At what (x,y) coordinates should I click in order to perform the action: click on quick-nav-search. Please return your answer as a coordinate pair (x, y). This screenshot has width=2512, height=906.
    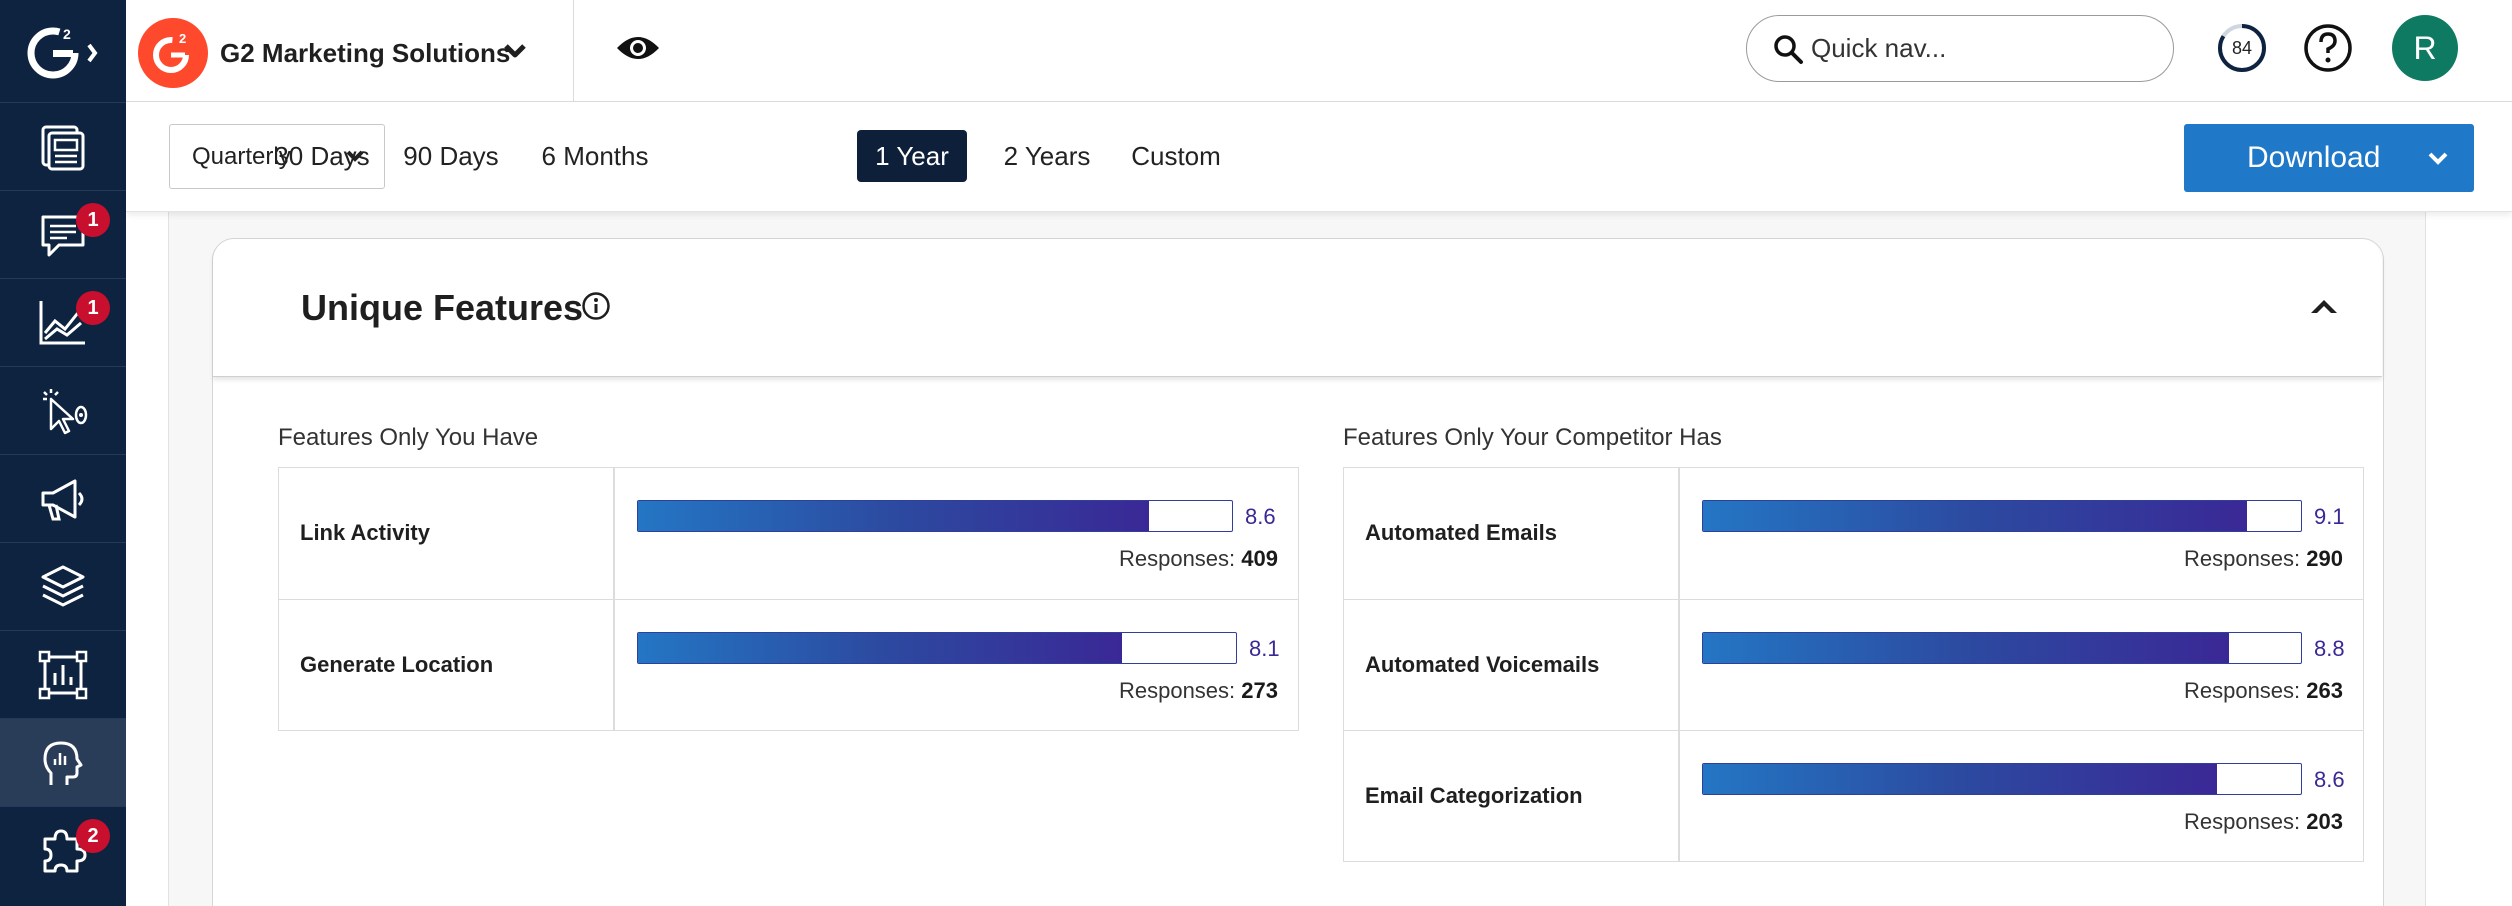
    Looking at the image, I should click on (1960, 48).